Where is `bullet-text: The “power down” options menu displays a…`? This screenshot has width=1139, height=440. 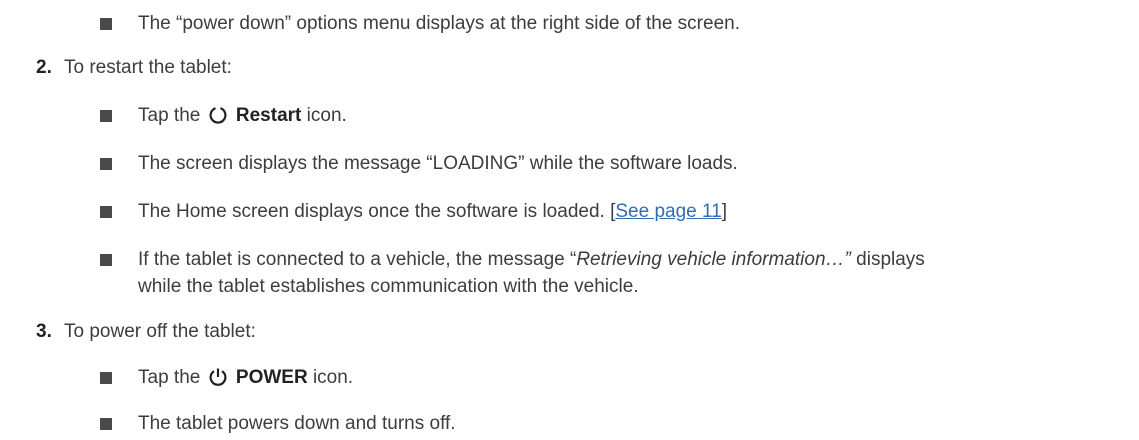 bullet-text: The “power down” options menu displays a… is located at coordinates (439, 23).